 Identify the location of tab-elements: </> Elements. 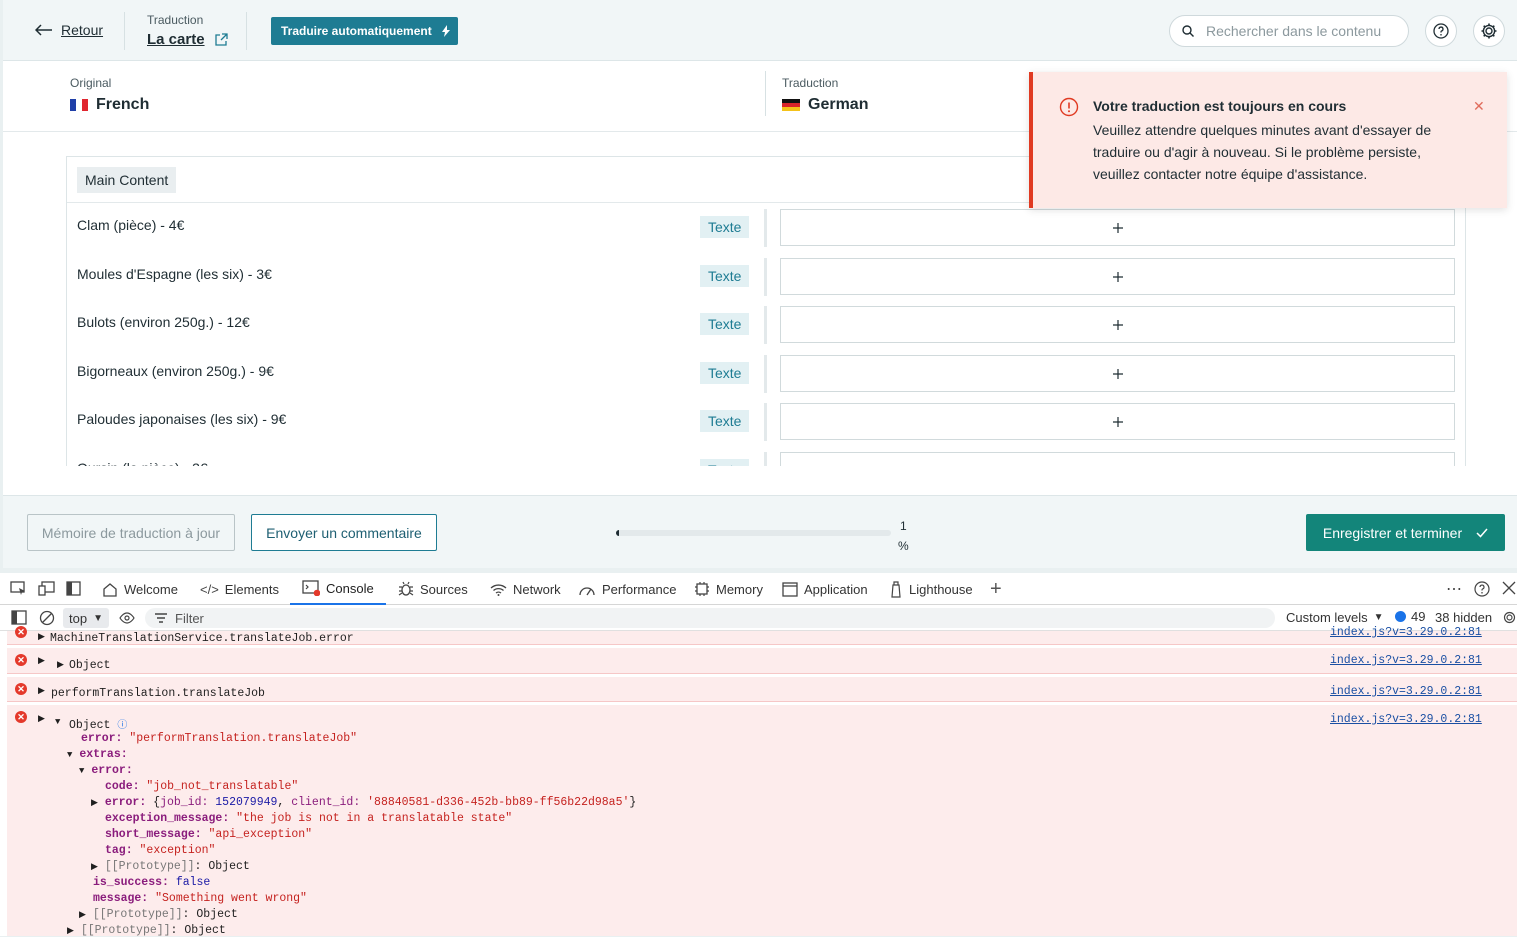
(239, 589).